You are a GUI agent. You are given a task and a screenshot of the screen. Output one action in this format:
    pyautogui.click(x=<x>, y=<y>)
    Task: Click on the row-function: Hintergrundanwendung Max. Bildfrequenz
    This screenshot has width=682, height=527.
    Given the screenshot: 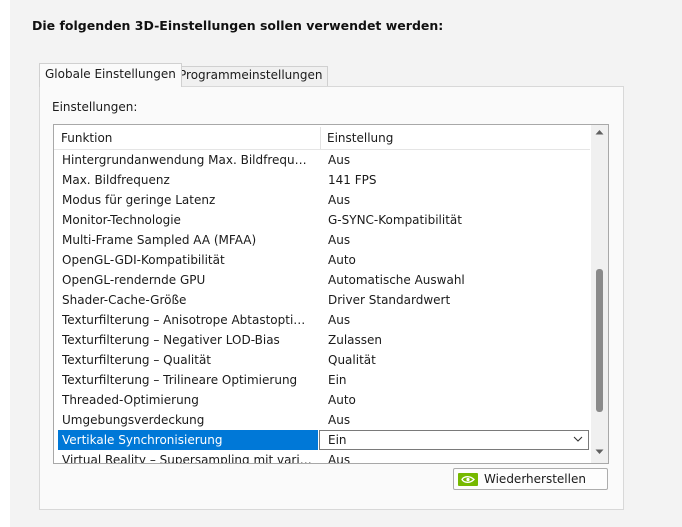 What is the action you would take?
    pyautogui.click(x=187, y=160)
    